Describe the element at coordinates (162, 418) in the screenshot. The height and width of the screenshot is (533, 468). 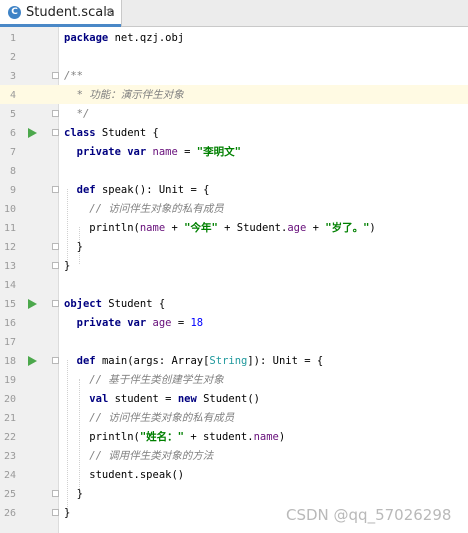
I see `comment-token: // 访问伴生类对象的私有成员` at that location.